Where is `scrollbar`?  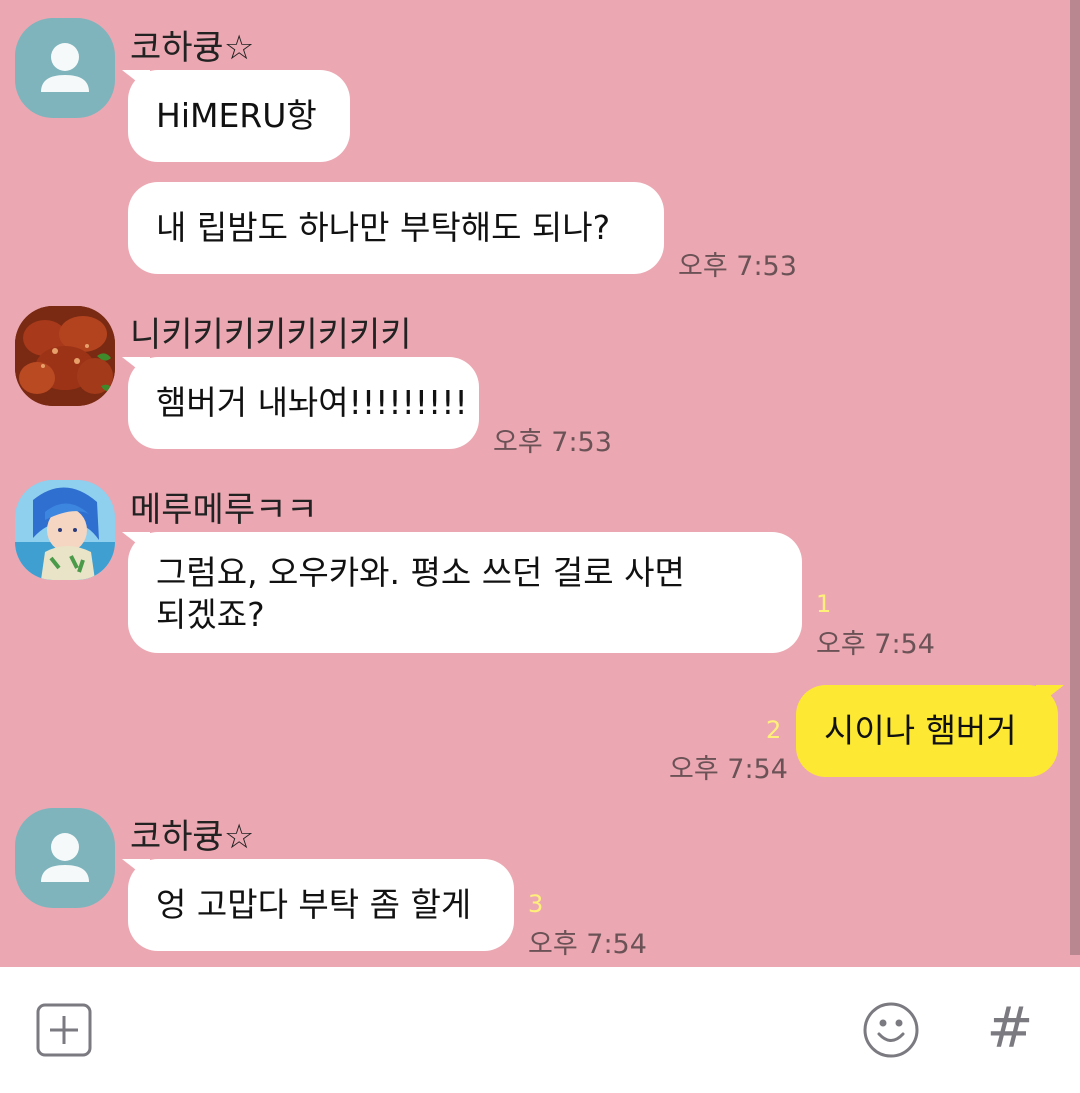 scrollbar is located at coordinates (1075, 477).